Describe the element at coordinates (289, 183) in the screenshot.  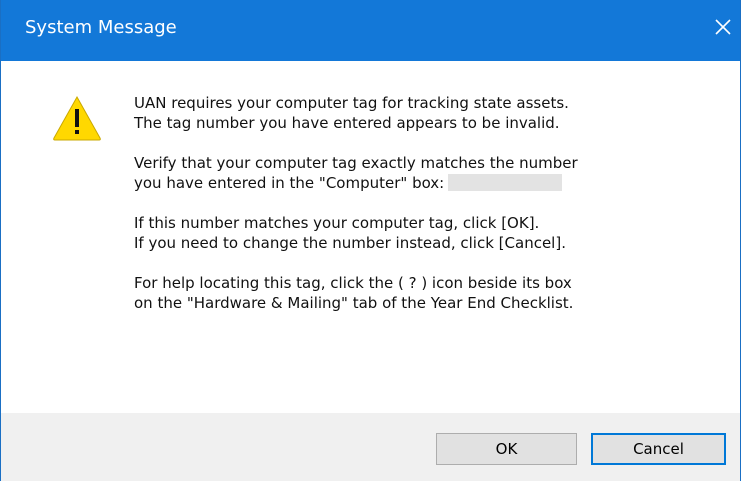
I see `message-line: you have entered in the "Computer" box:` at that location.